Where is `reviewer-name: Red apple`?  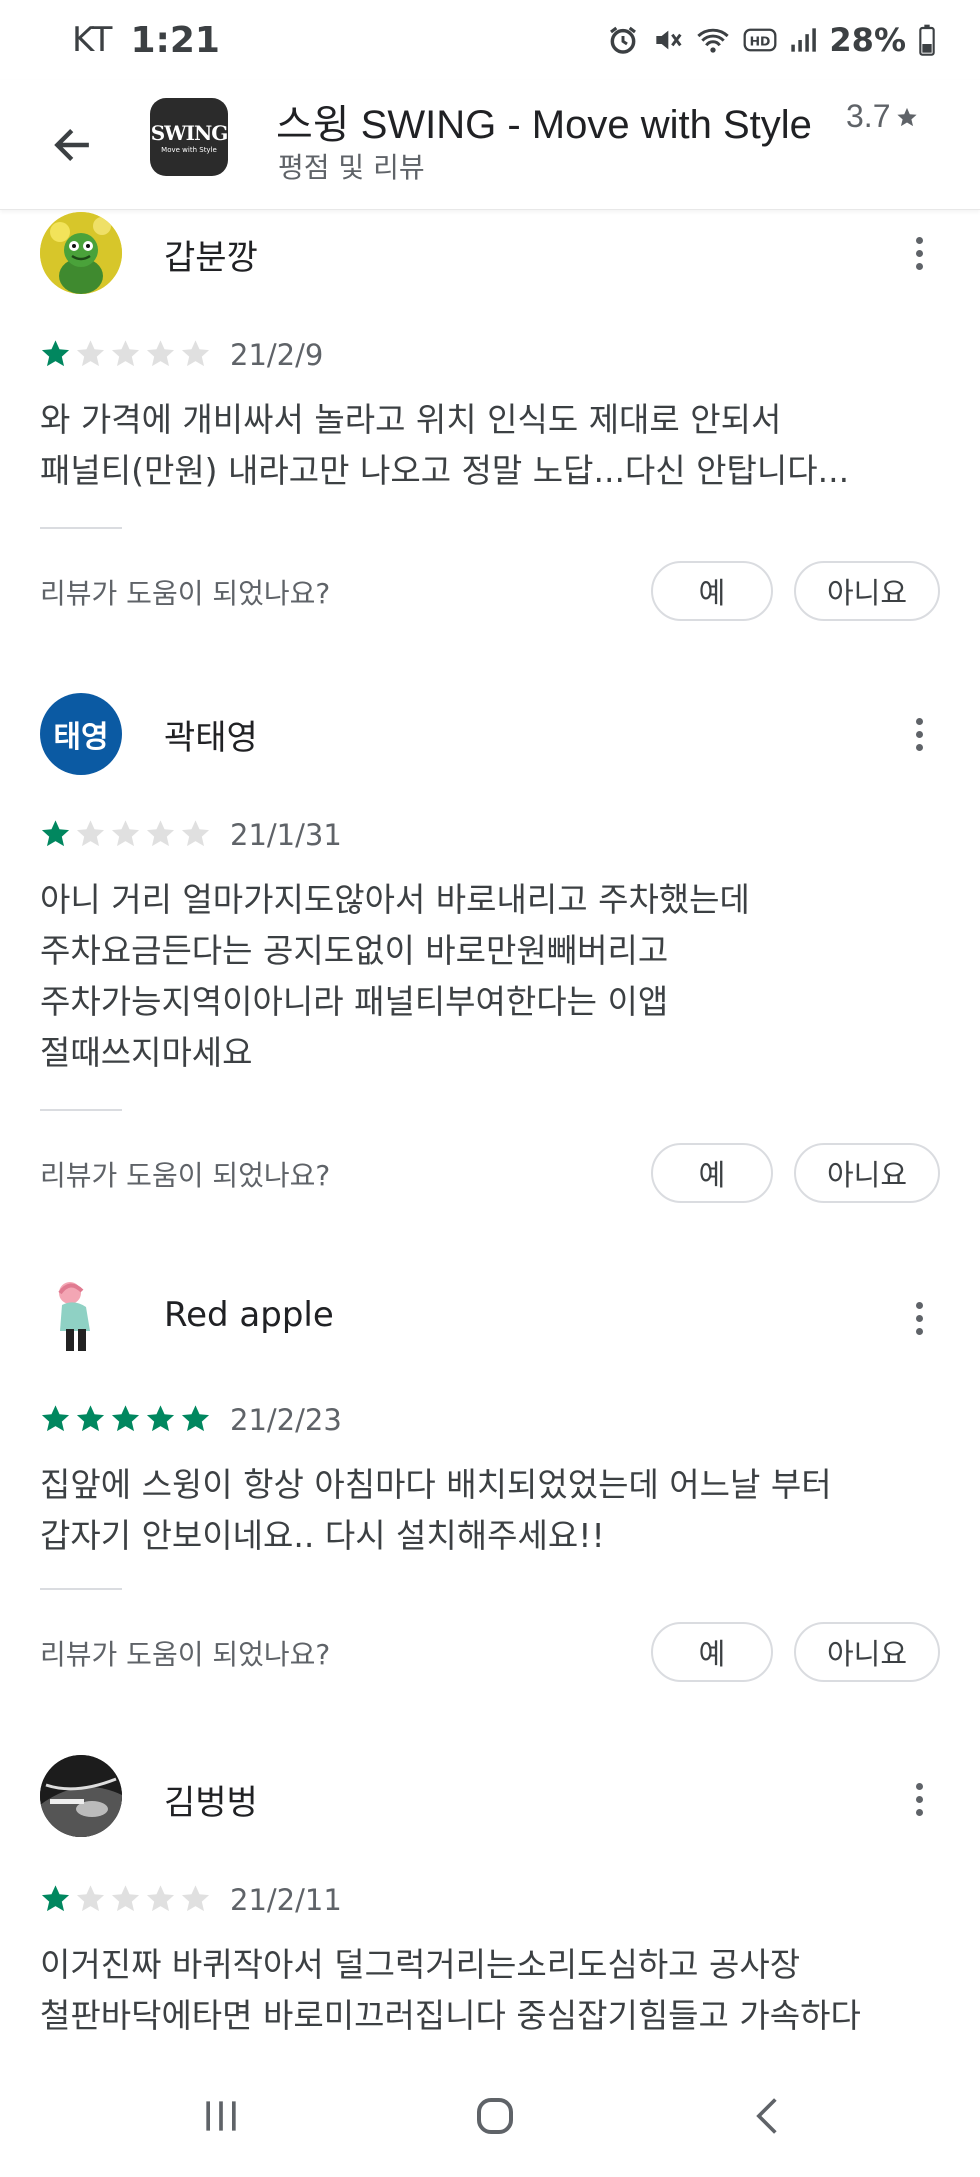 reviewer-name: Red apple is located at coordinates (249, 1315).